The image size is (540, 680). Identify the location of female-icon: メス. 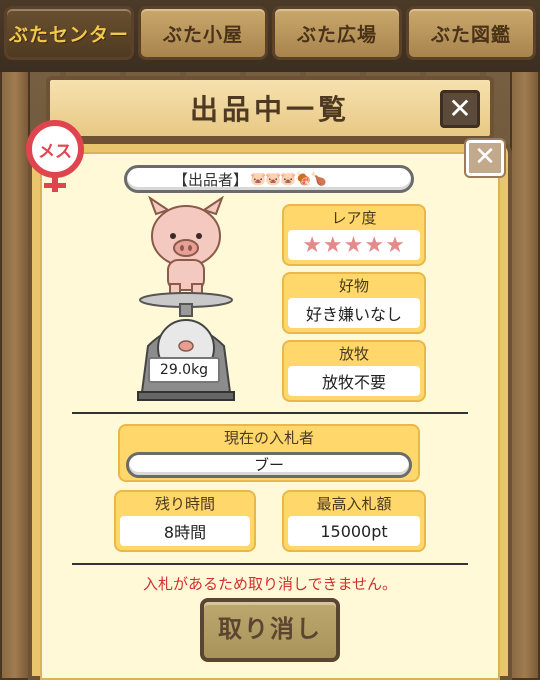
(56, 155).